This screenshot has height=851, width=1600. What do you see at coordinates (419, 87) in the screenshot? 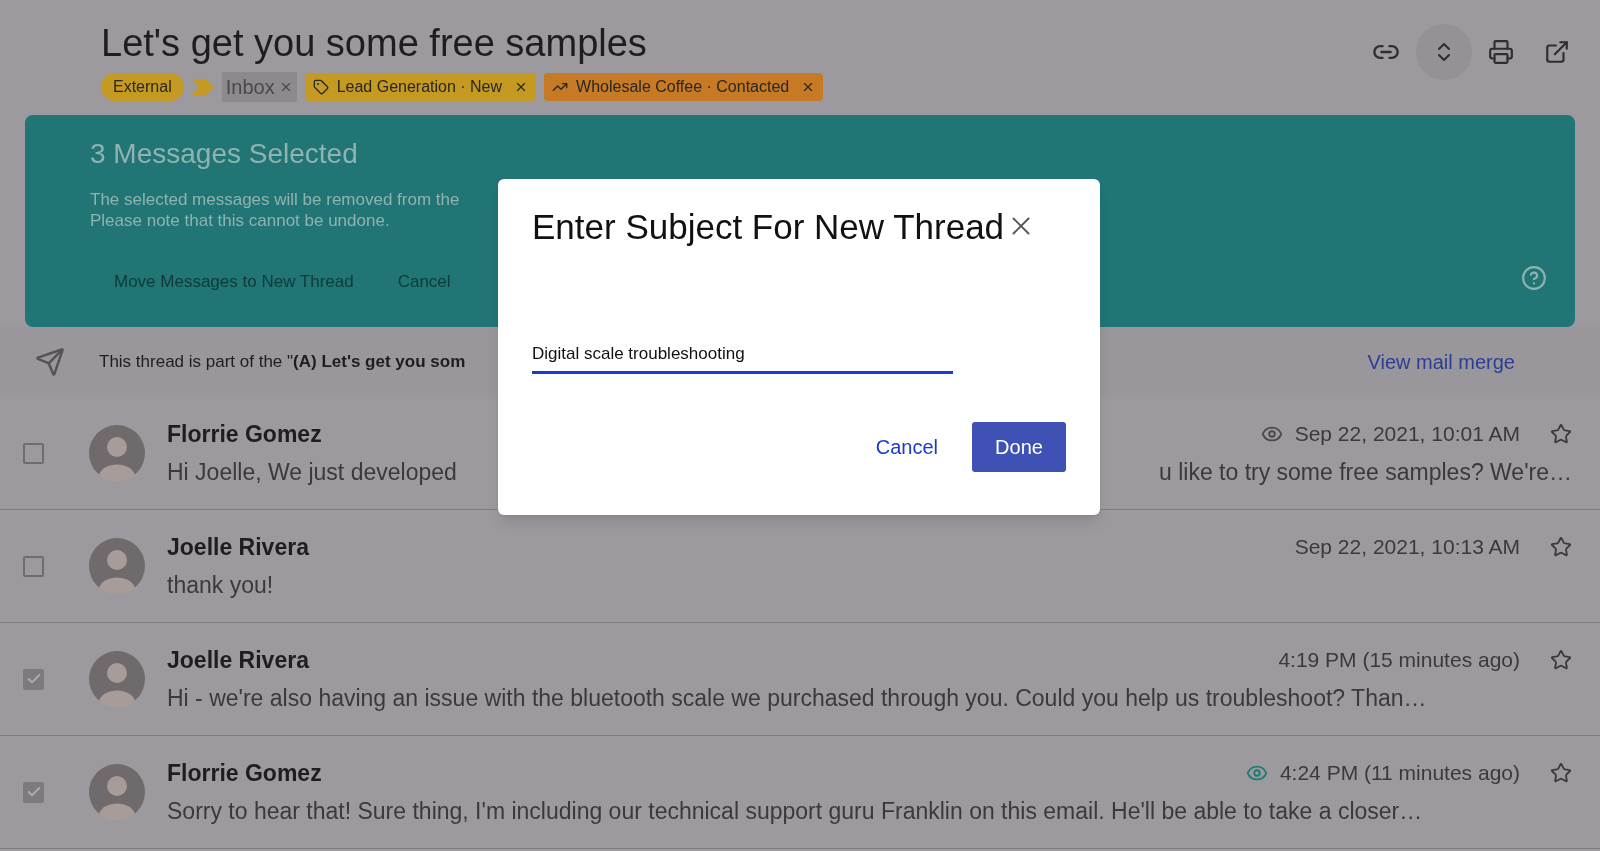
I see `label-text: Lead Generation · New` at bounding box center [419, 87].